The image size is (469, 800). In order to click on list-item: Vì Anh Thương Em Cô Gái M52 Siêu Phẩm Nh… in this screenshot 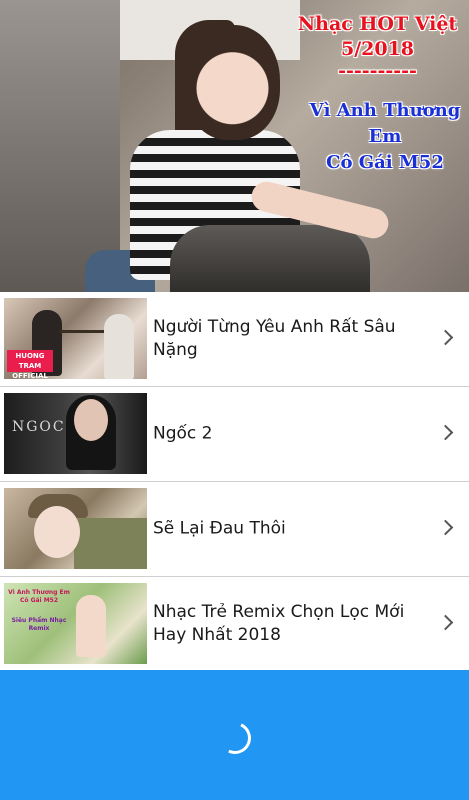, I will do `click(234, 624)`.